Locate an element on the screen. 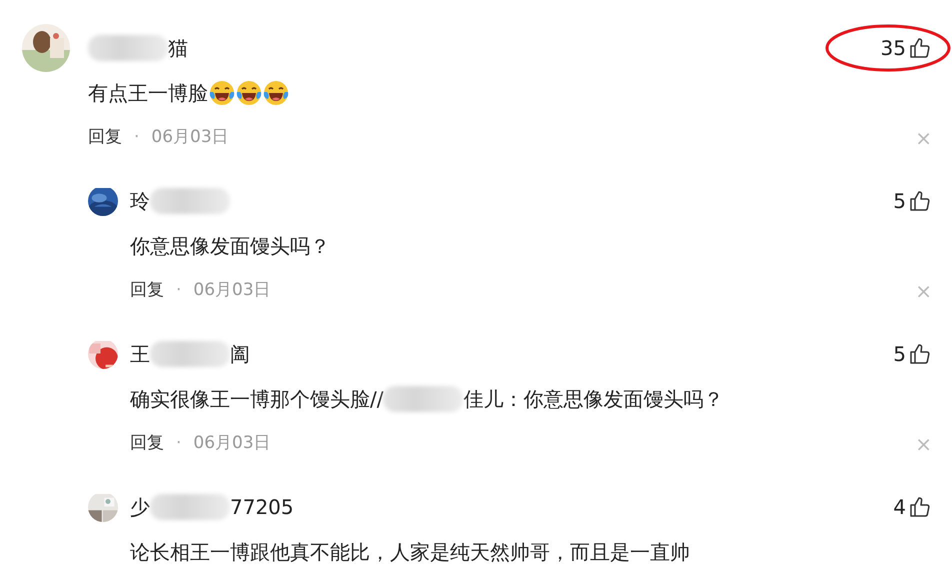  username: 阖 is located at coordinates (240, 354).